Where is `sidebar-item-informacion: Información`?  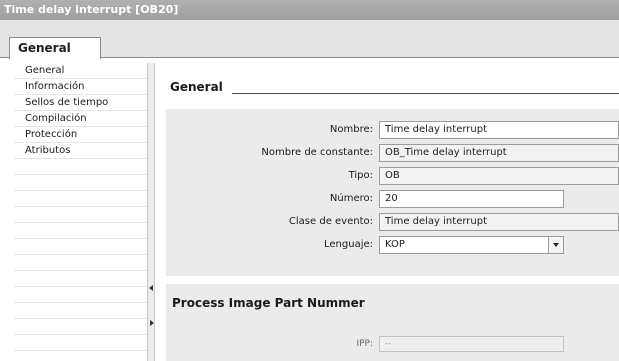
sidebar-item-informacion: Información is located at coordinates (80, 87).